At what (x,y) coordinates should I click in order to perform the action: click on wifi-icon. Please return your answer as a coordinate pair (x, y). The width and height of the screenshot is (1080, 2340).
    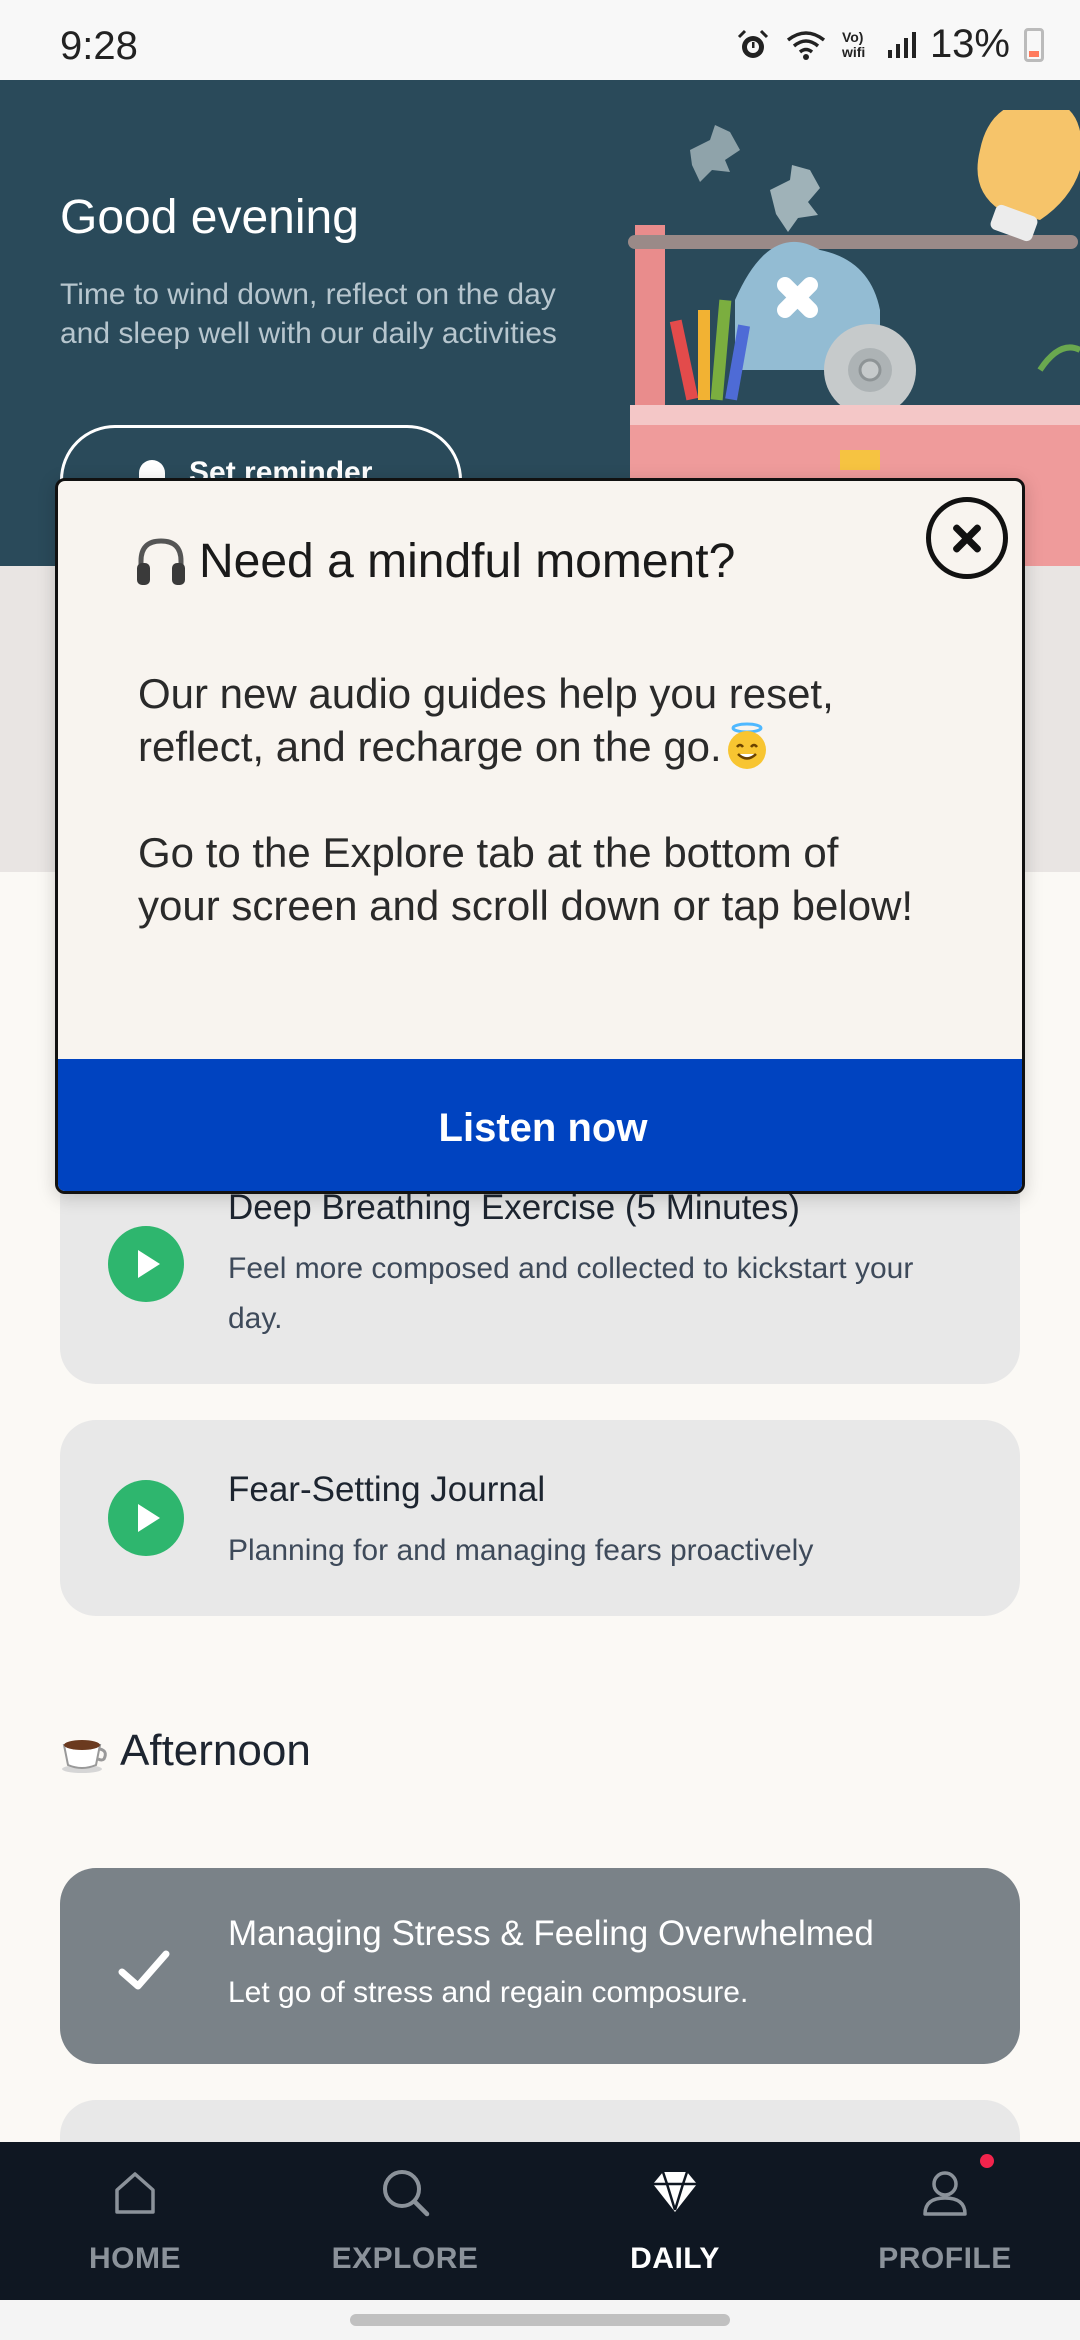
    Looking at the image, I should click on (806, 45).